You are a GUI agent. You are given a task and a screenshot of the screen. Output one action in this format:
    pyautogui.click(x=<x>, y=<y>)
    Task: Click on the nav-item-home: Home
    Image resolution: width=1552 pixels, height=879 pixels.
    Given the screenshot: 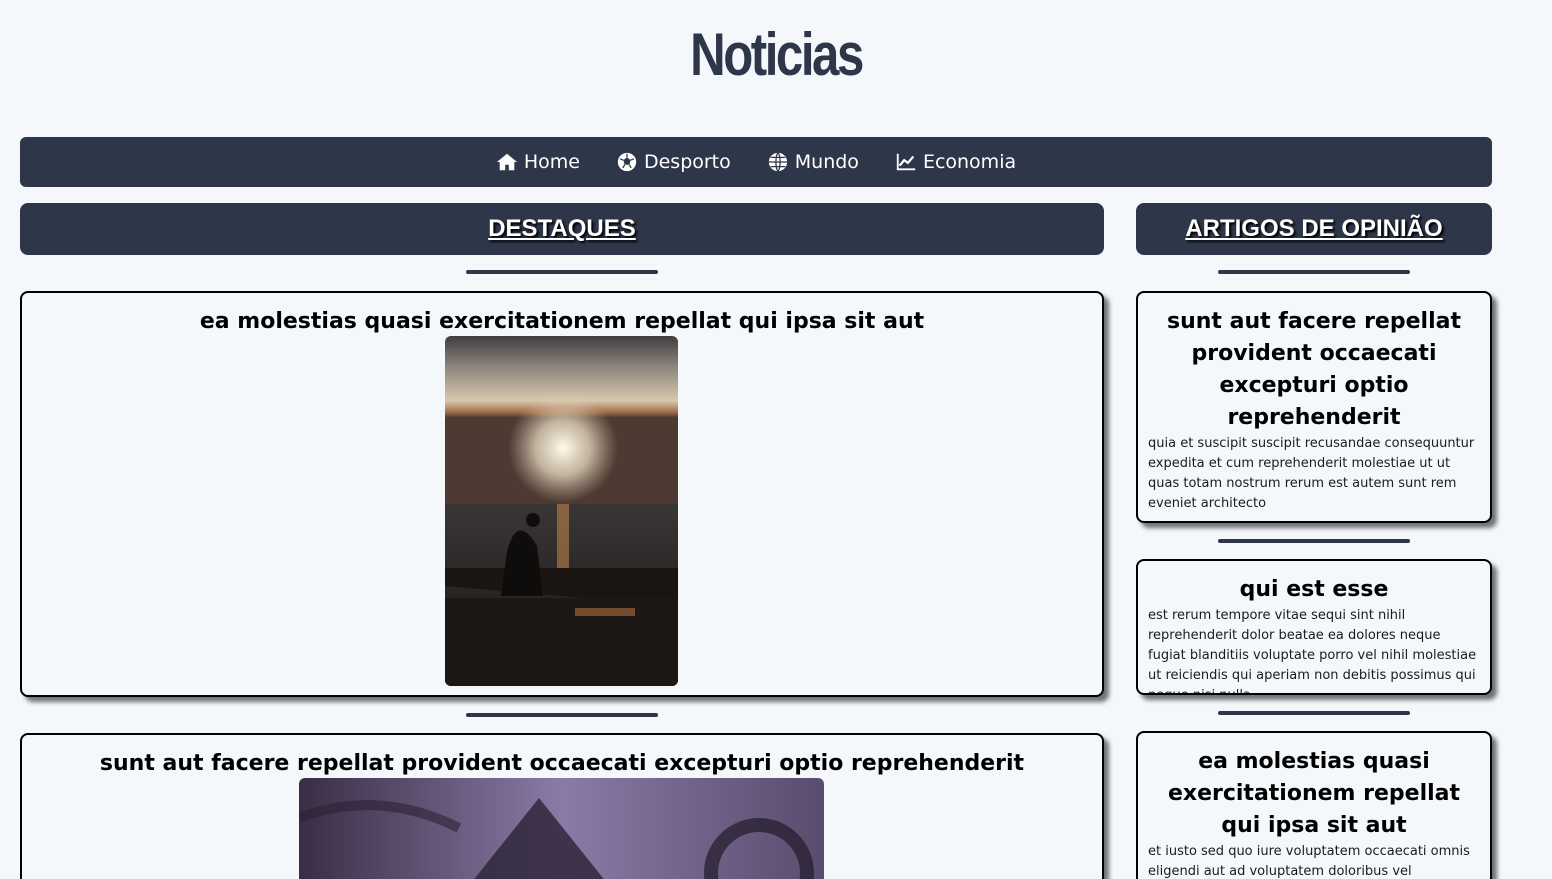 What is the action you would take?
    pyautogui.click(x=538, y=162)
    